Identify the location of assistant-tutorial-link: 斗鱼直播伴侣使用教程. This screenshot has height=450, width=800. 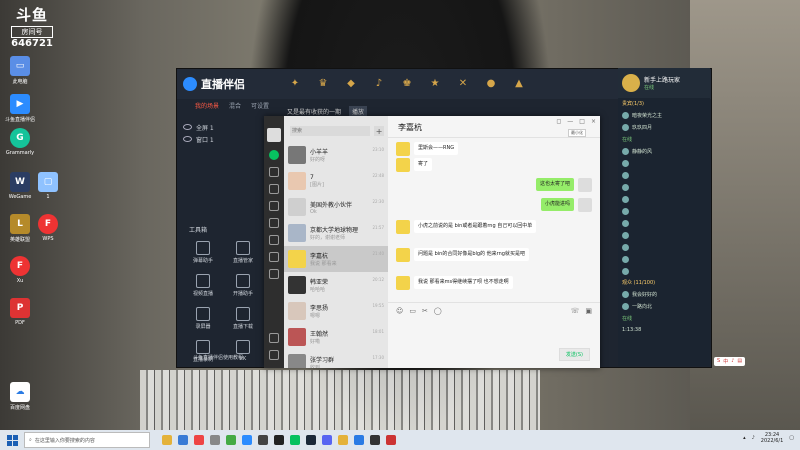
(218, 357).